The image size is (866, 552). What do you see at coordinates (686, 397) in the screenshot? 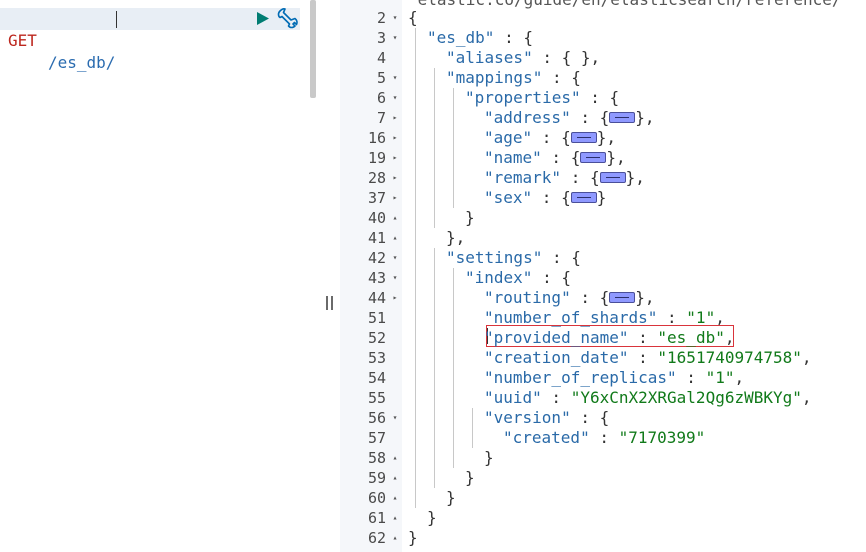
I see `json-string: "Y6xCnX2XRGal2Qg6zWBKYg"` at bounding box center [686, 397].